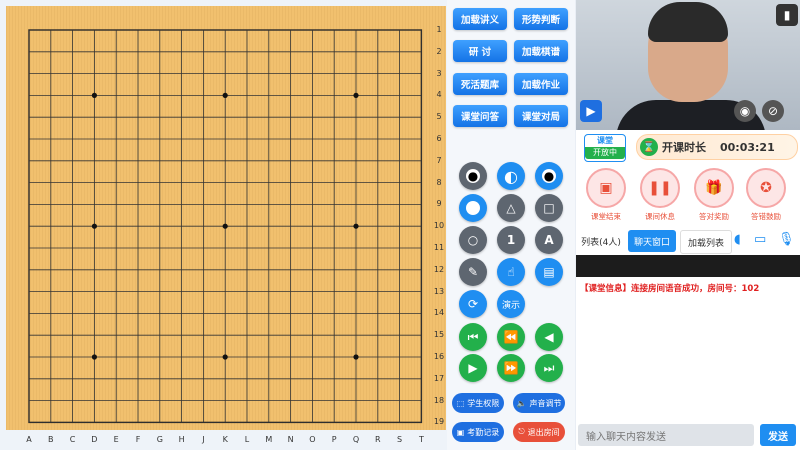 The image size is (800, 450). What do you see at coordinates (356, 439) in the screenshot?
I see `column-label: Q` at bounding box center [356, 439].